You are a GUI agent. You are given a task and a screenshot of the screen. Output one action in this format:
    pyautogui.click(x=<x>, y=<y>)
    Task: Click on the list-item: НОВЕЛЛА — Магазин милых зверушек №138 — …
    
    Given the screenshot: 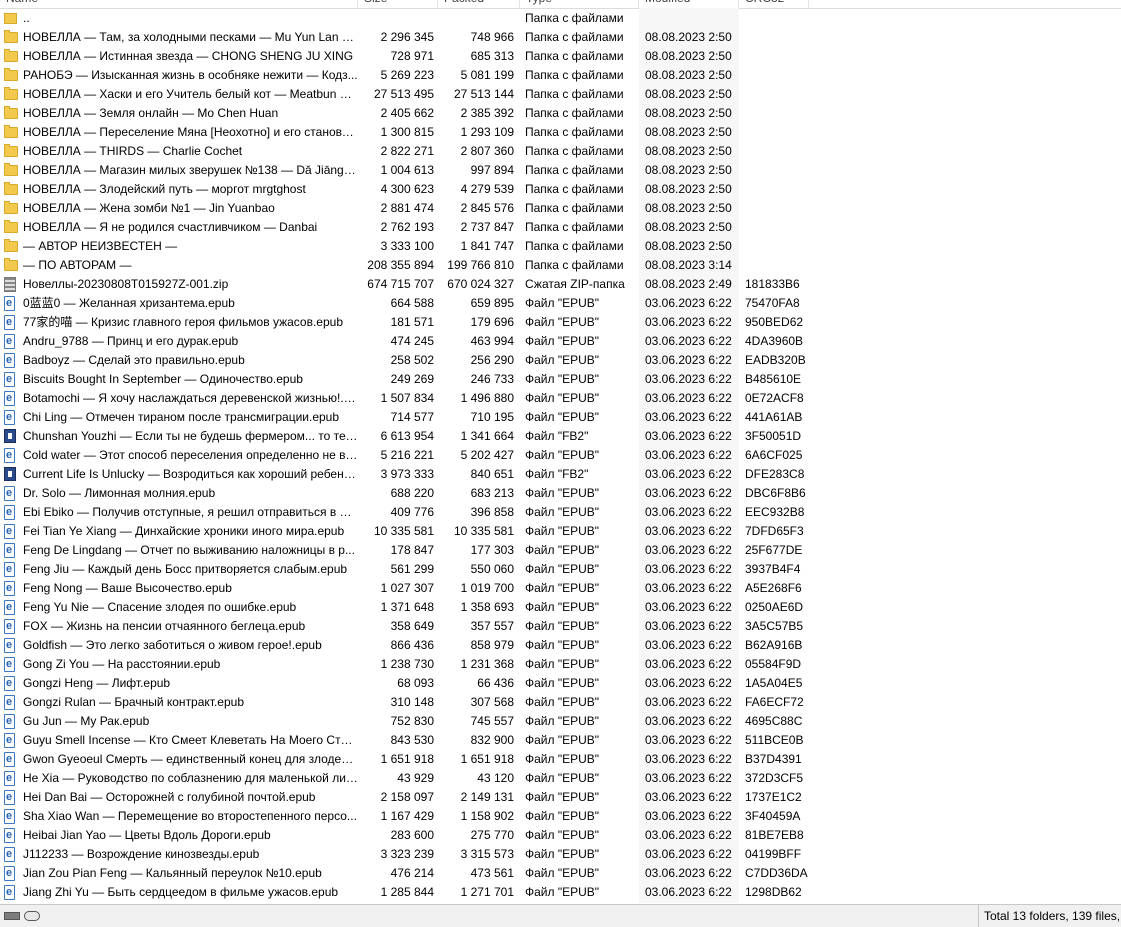 What is the action you would take?
    pyautogui.click(x=560, y=170)
    